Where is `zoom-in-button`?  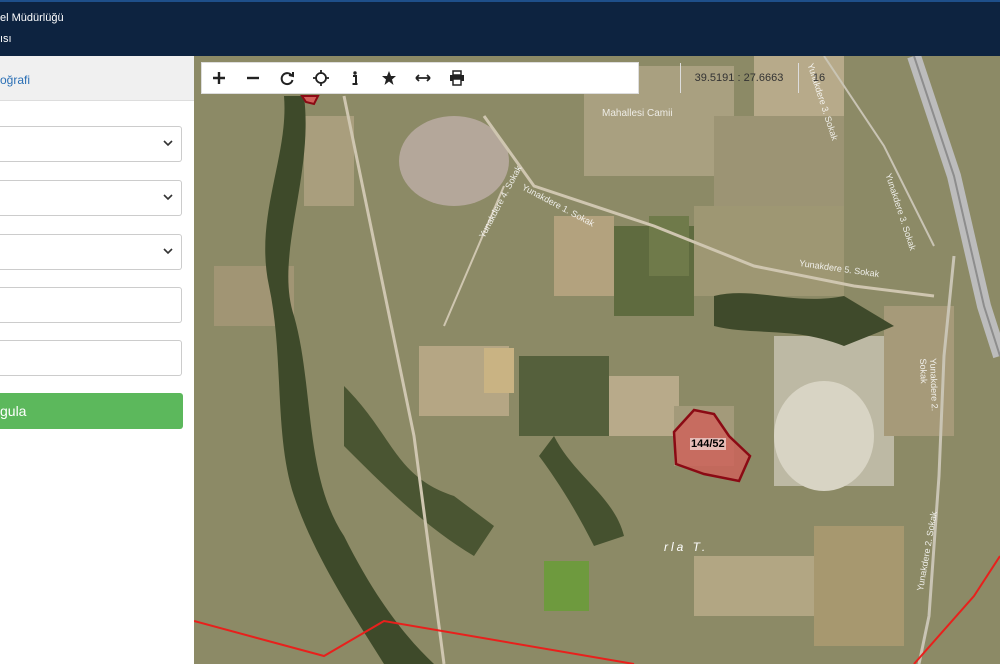 zoom-in-button is located at coordinates (219, 78).